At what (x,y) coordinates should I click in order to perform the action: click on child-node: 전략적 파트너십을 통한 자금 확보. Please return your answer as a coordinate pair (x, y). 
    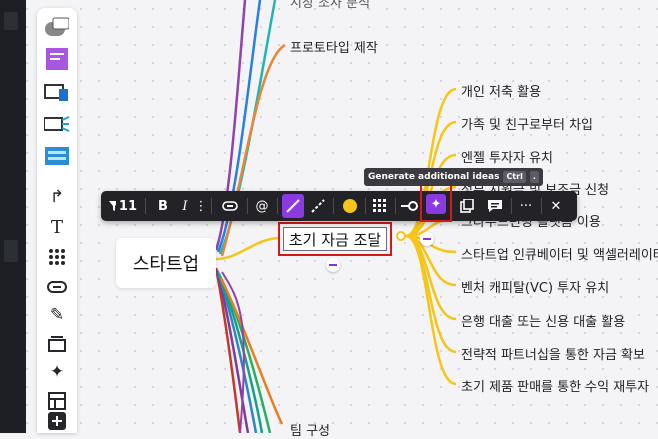
    Looking at the image, I should click on (553, 353).